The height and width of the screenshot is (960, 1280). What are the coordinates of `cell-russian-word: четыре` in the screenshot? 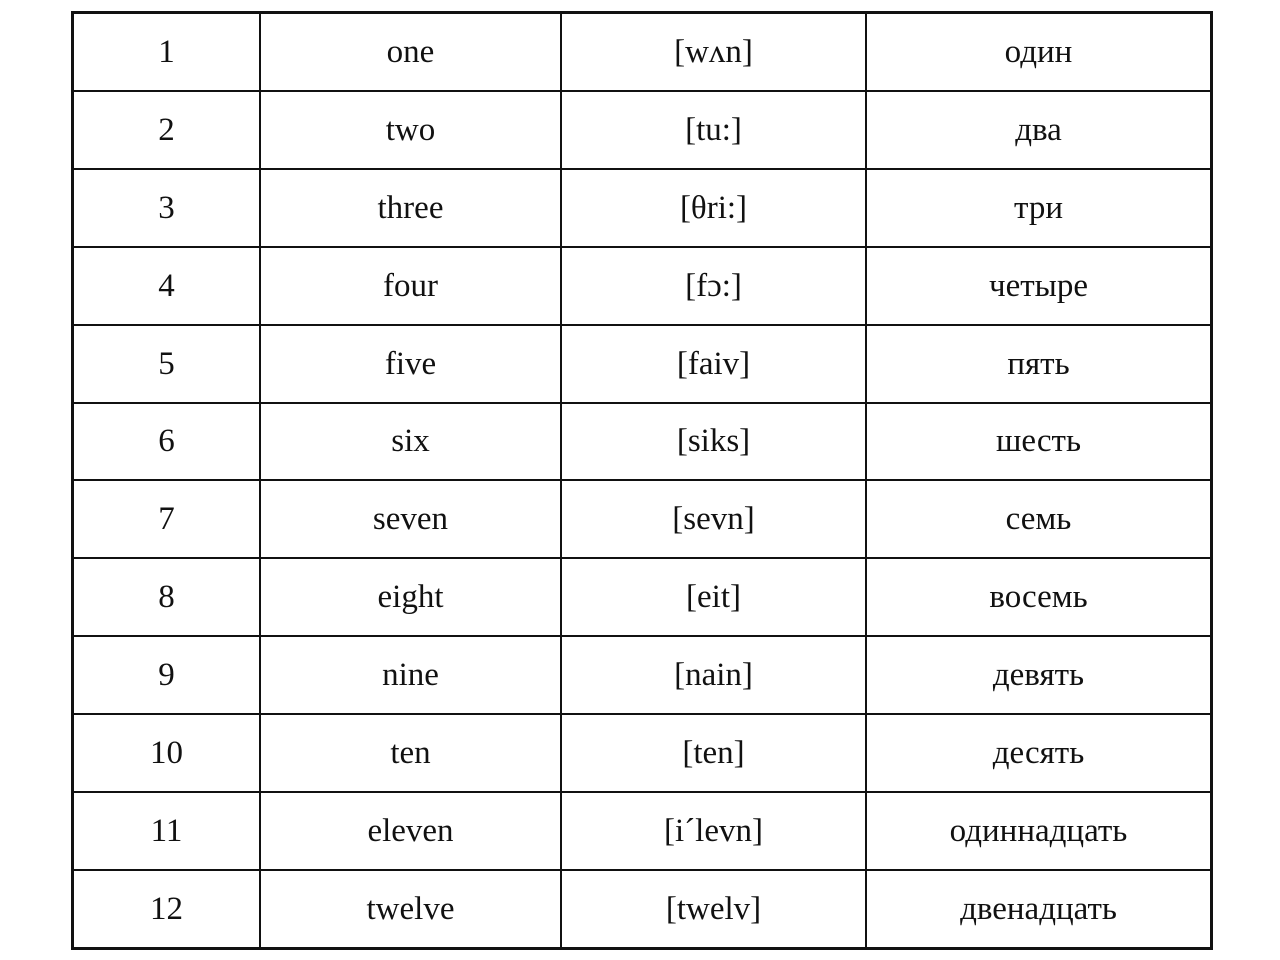 It's located at (1039, 286).